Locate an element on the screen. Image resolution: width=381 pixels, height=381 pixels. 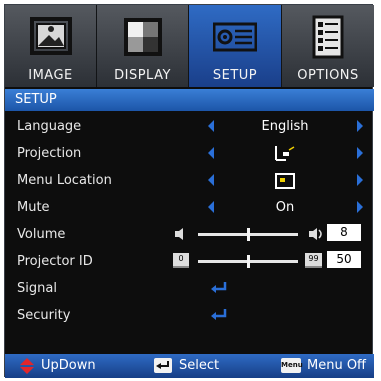
tab-image-label: IMAGE is located at coordinates (50, 75).